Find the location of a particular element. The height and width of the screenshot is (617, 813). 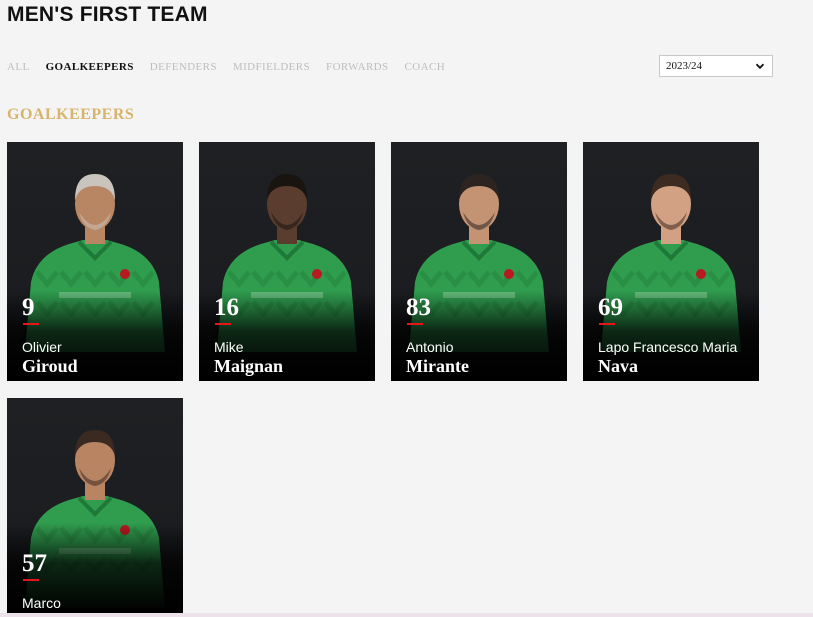

tab-forwards: FORWARDS is located at coordinates (357, 67).